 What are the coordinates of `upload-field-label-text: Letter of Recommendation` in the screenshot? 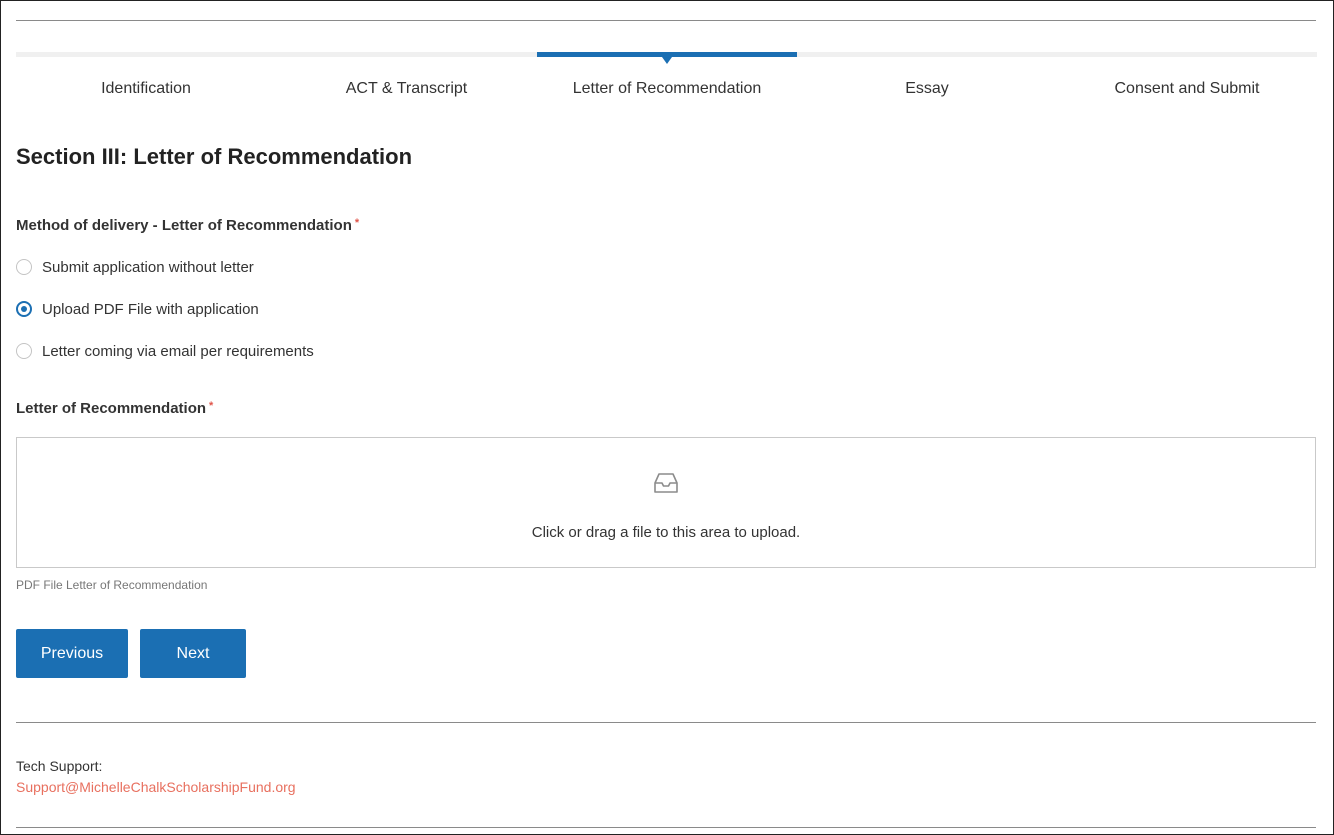 It's located at (111, 408).